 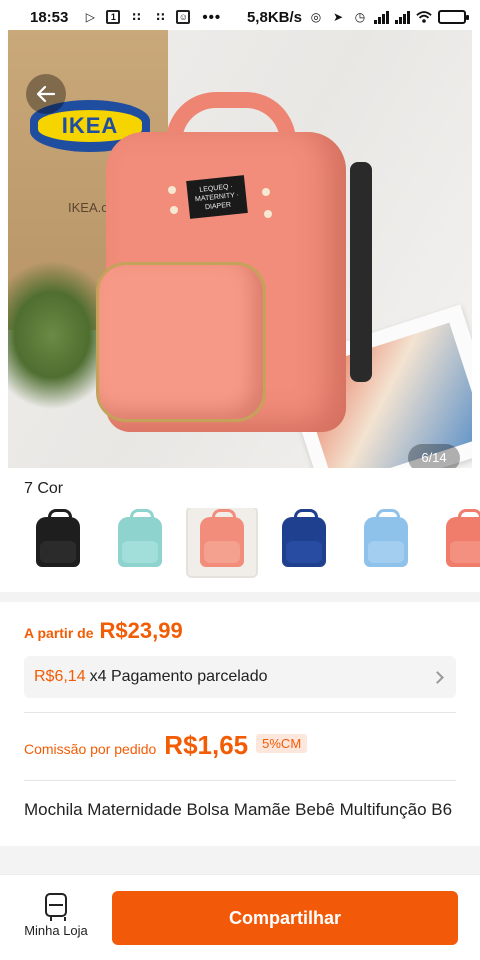 I want to click on color-swatch-pink-photo, so click(x=222, y=543).